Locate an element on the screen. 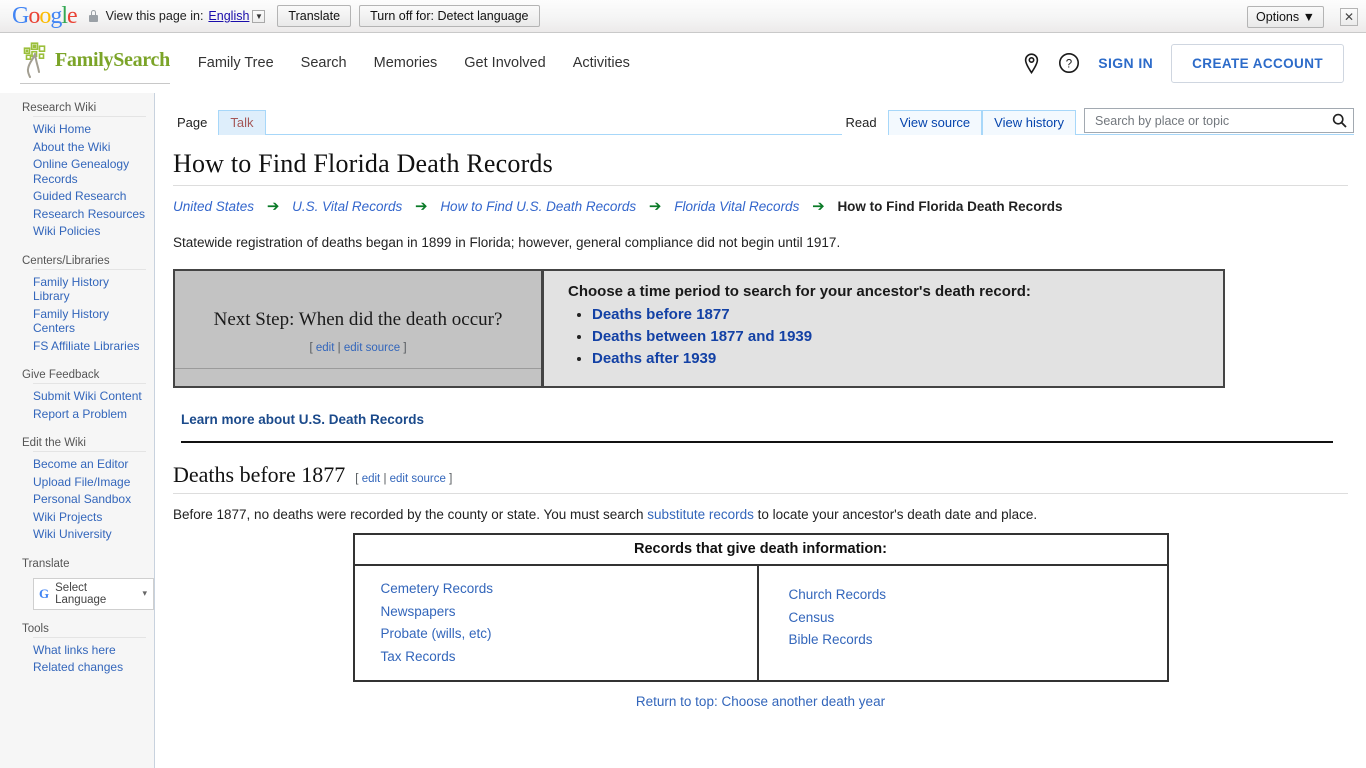  sidebar-item-family-history-centers: Family History Centers is located at coordinates (89, 321).